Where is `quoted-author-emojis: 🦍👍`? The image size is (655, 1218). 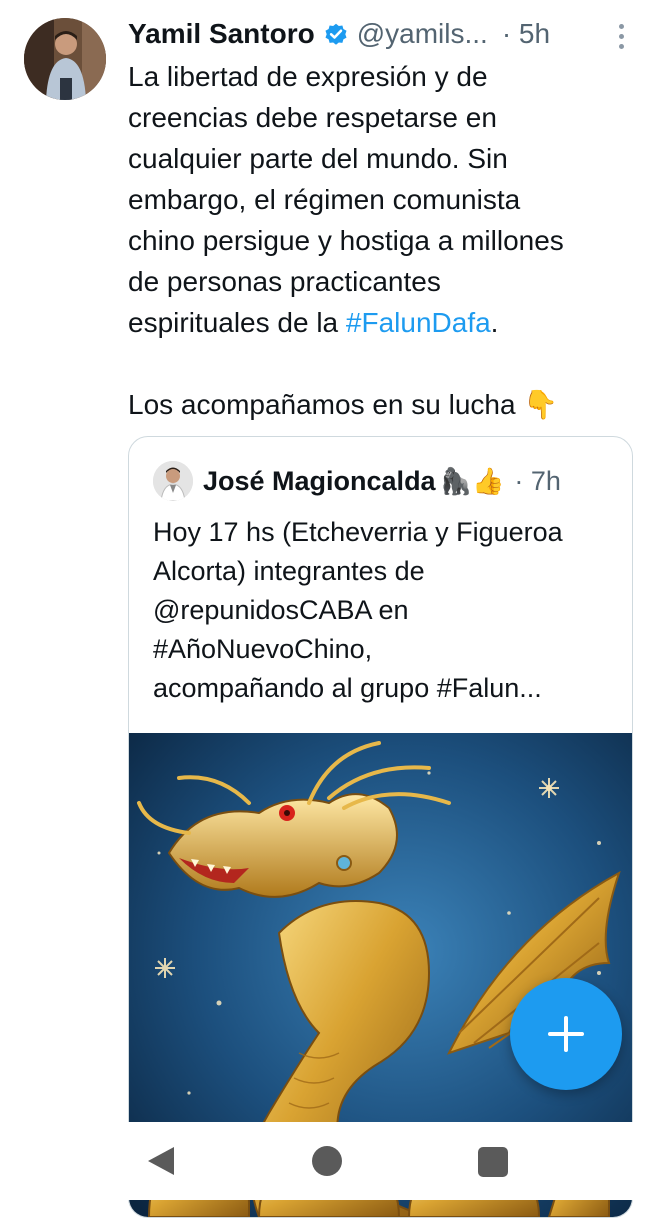 quoted-author-emojis: 🦍👍 is located at coordinates (472, 480).